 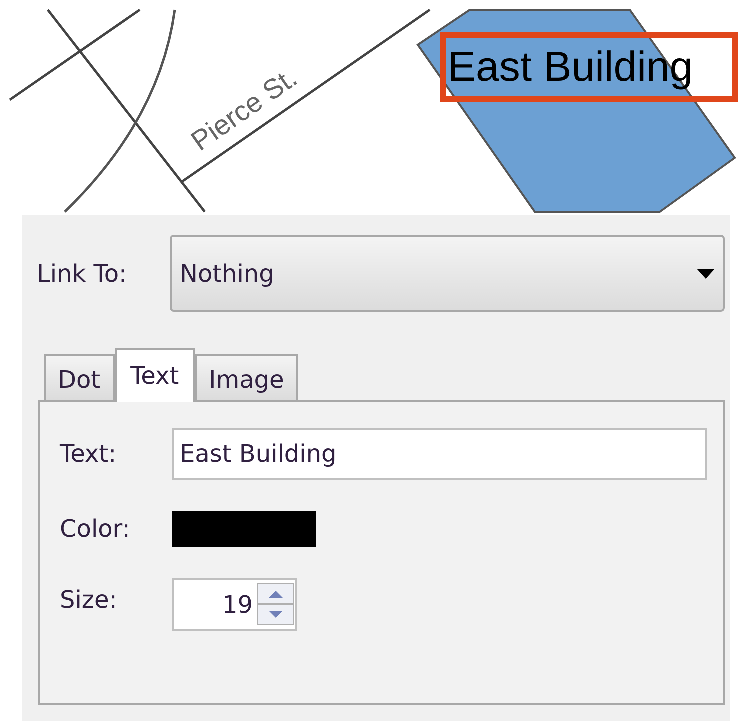 What do you see at coordinates (234, 604) in the screenshot?
I see `size-spinner: 19` at bounding box center [234, 604].